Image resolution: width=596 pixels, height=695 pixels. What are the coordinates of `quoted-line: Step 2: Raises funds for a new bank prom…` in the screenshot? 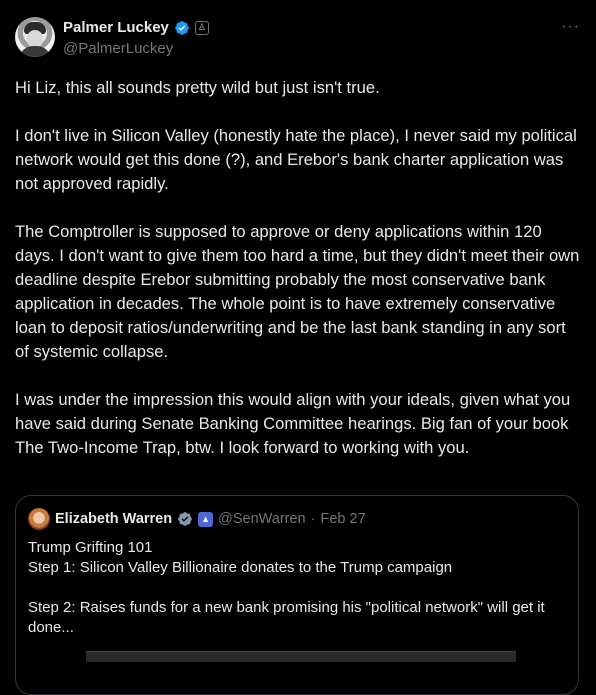 It's located at (286, 617).